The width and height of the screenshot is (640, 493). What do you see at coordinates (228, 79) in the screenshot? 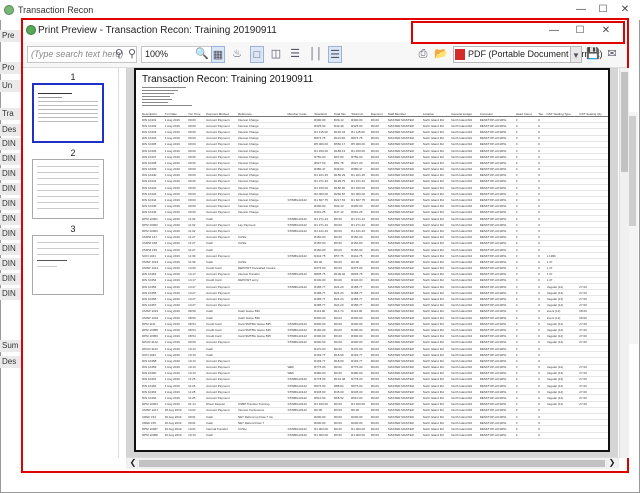
I see `report-title: Transaction Recon: Training 20190911` at bounding box center [228, 79].